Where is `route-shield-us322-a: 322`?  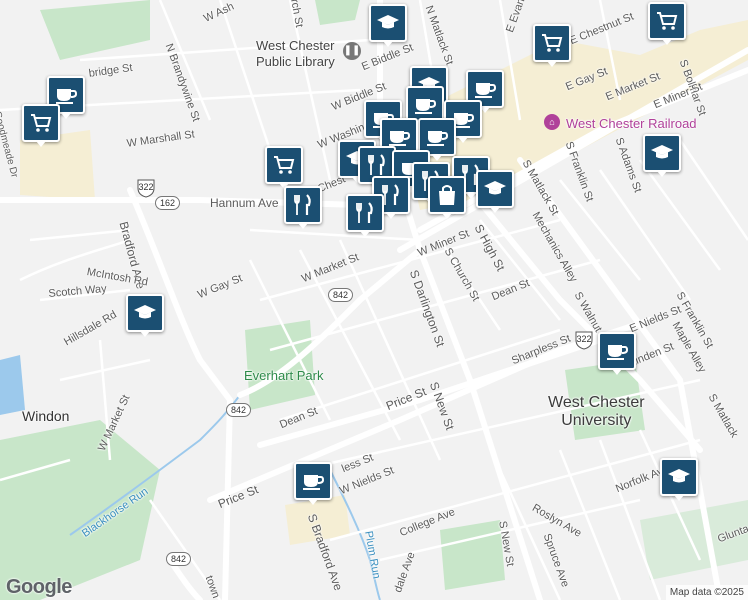 route-shield-us322-a: 322 is located at coordinates (146, 188).